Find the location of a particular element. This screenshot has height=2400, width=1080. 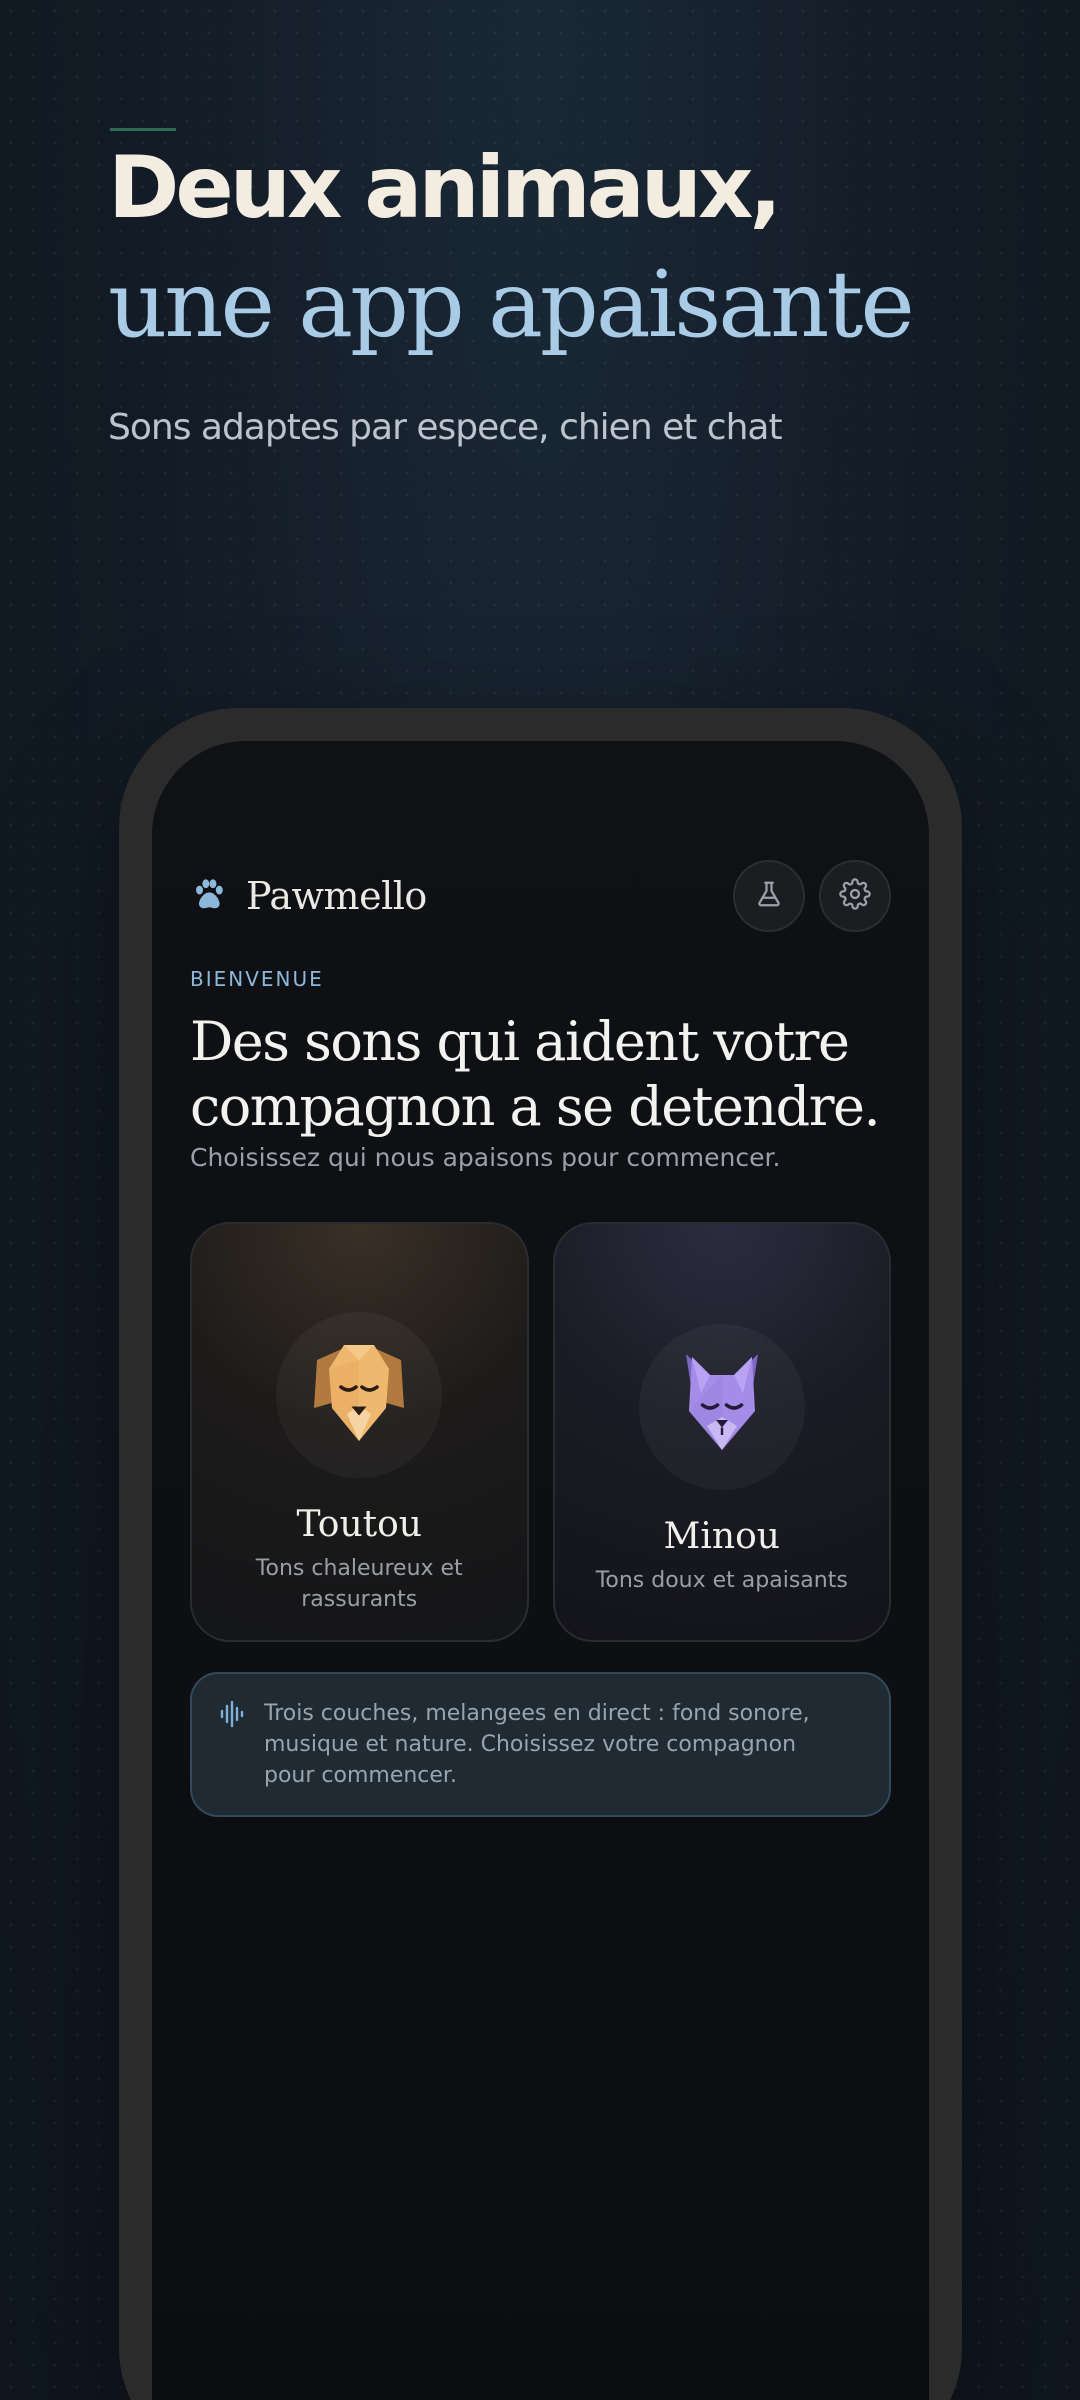

app-name: Pawmello is located at coordinates (336, 896).